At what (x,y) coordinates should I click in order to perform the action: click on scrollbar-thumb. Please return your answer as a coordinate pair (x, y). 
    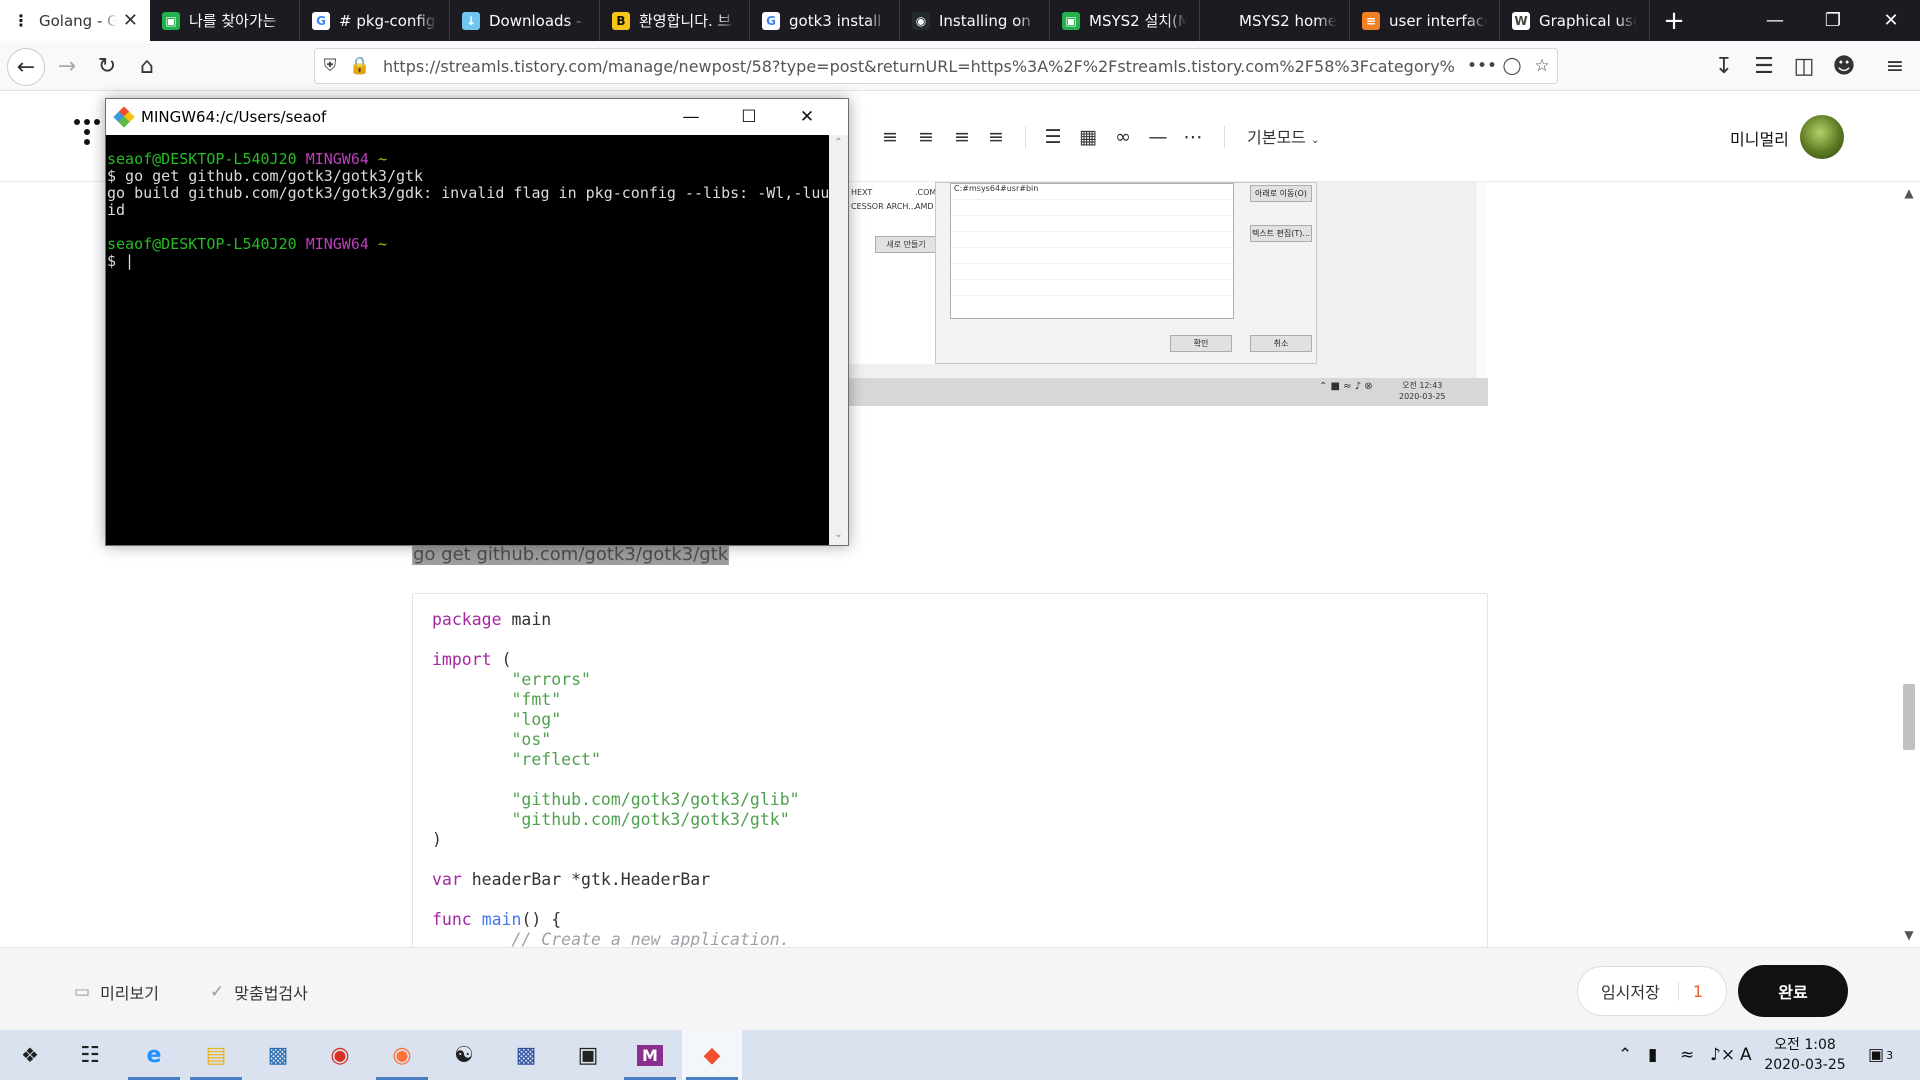
    Looking at the image, I should click on (1909, 717).